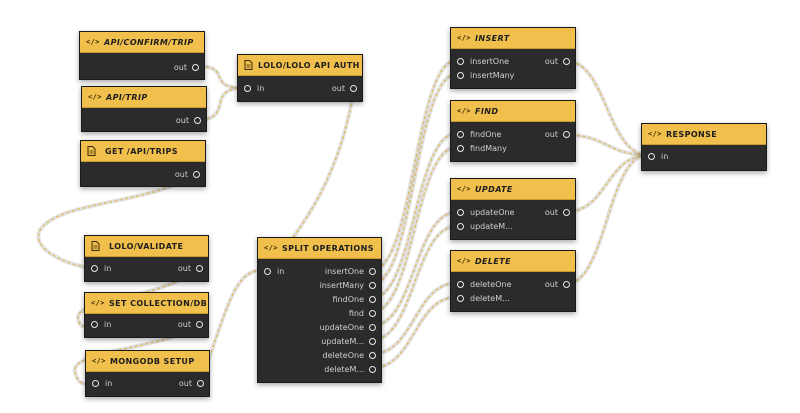 The width and height of the screenshot is (800, 413). I want to click on port-row: findOne out, so click(513, 135).